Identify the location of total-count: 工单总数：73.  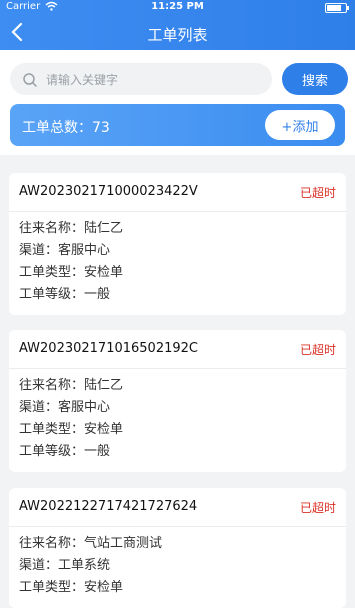
(66, 128).